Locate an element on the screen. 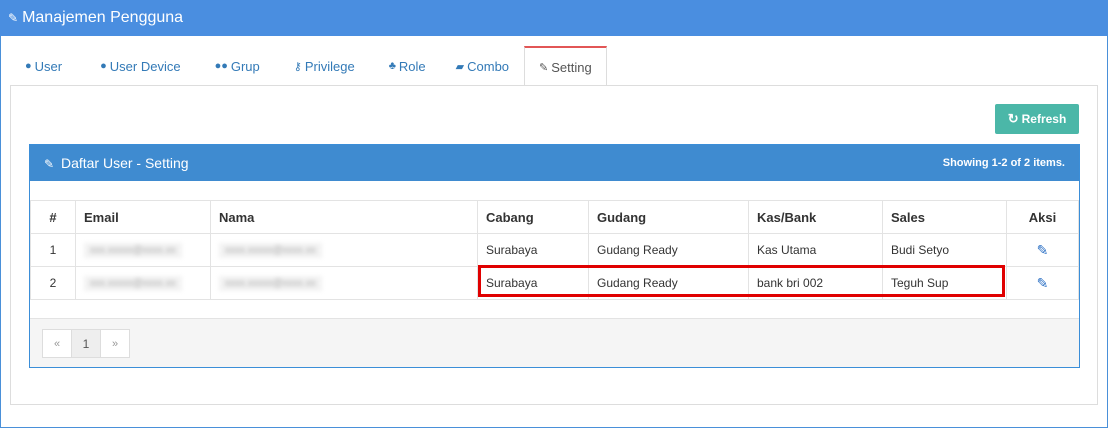 This screenshot has height=428, width=1108. col-aksi: Aksi is located at coordinates (1042, 217).